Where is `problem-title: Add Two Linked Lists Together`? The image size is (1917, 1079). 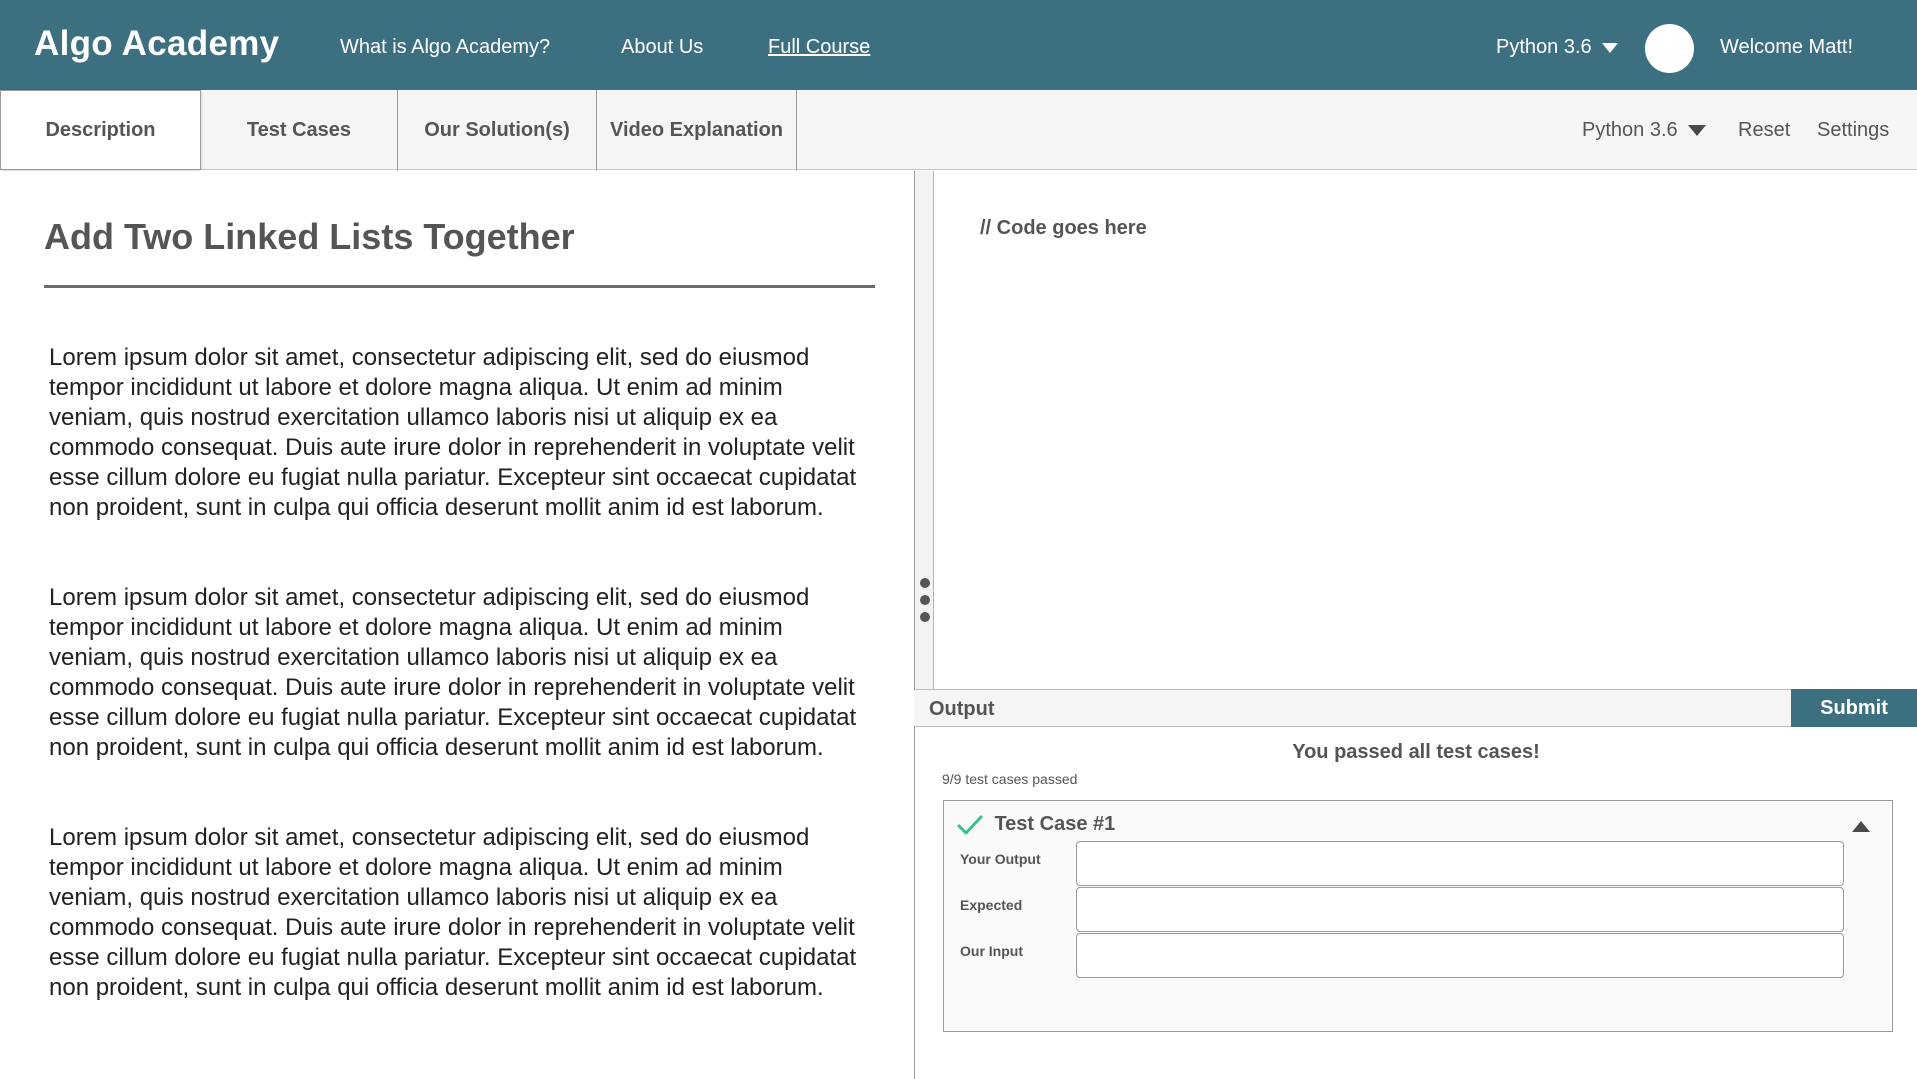 problem-title: Add Two Linked Lists Together is located at coordinates (309, 236).